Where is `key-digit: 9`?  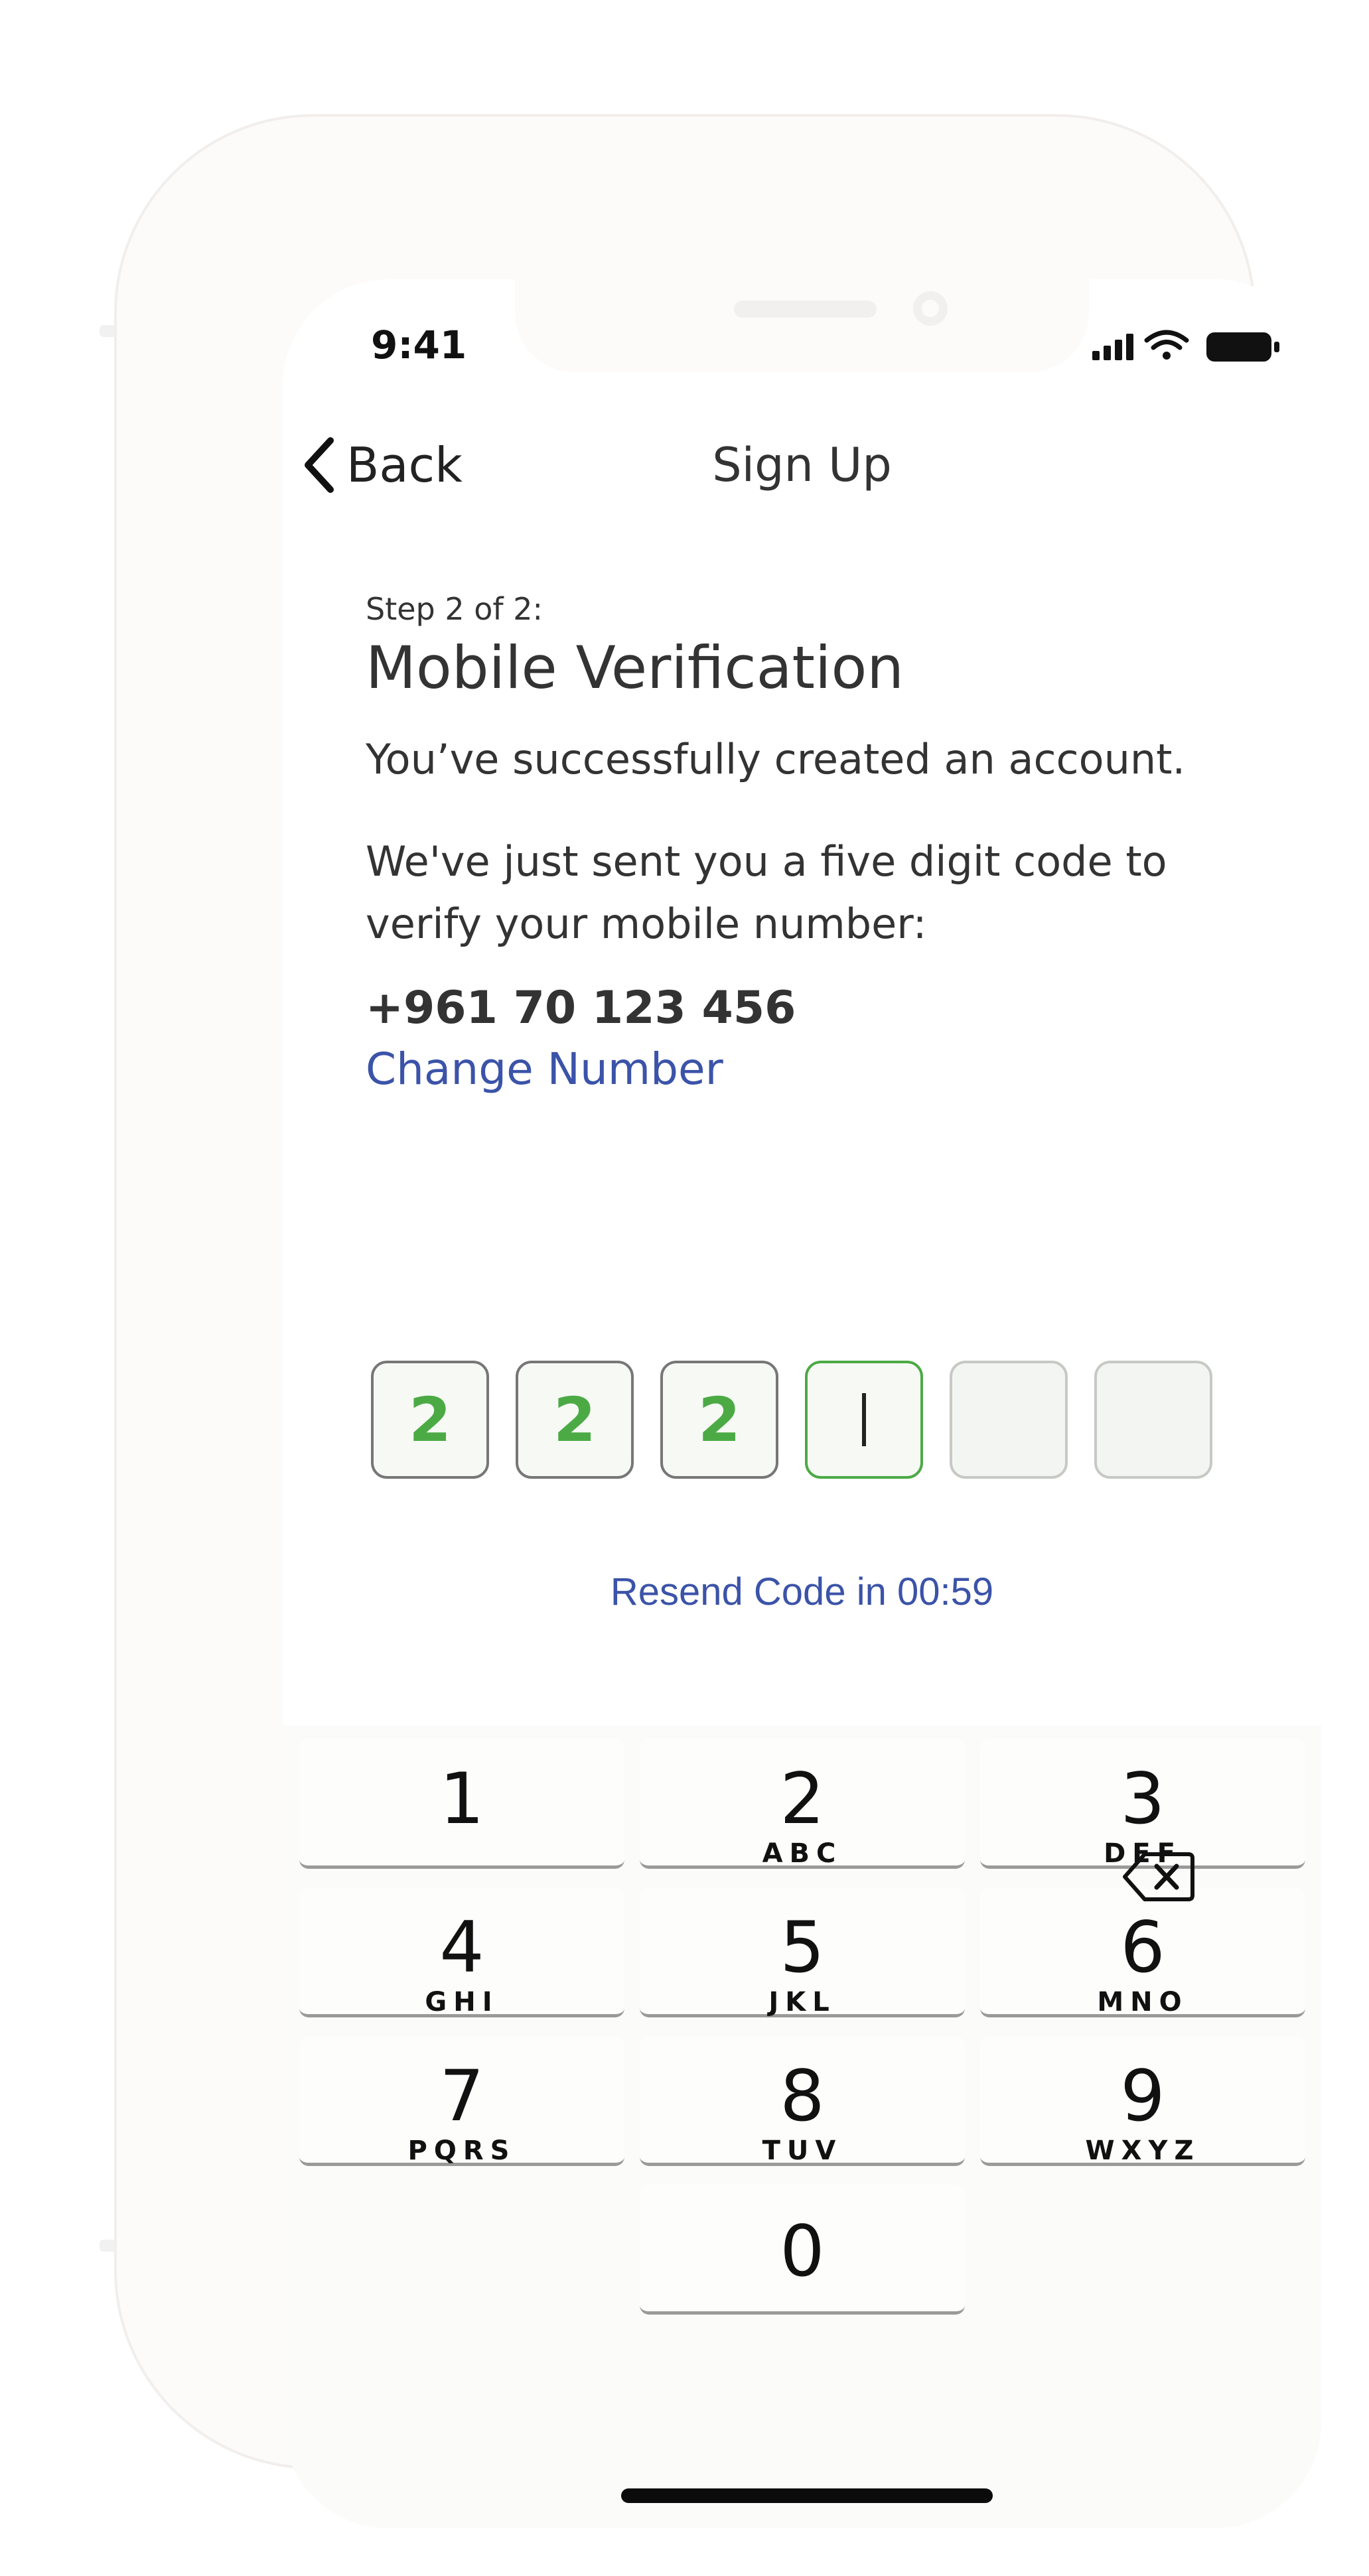
key-digit: 9 is located at coordinates (1143, 2096).